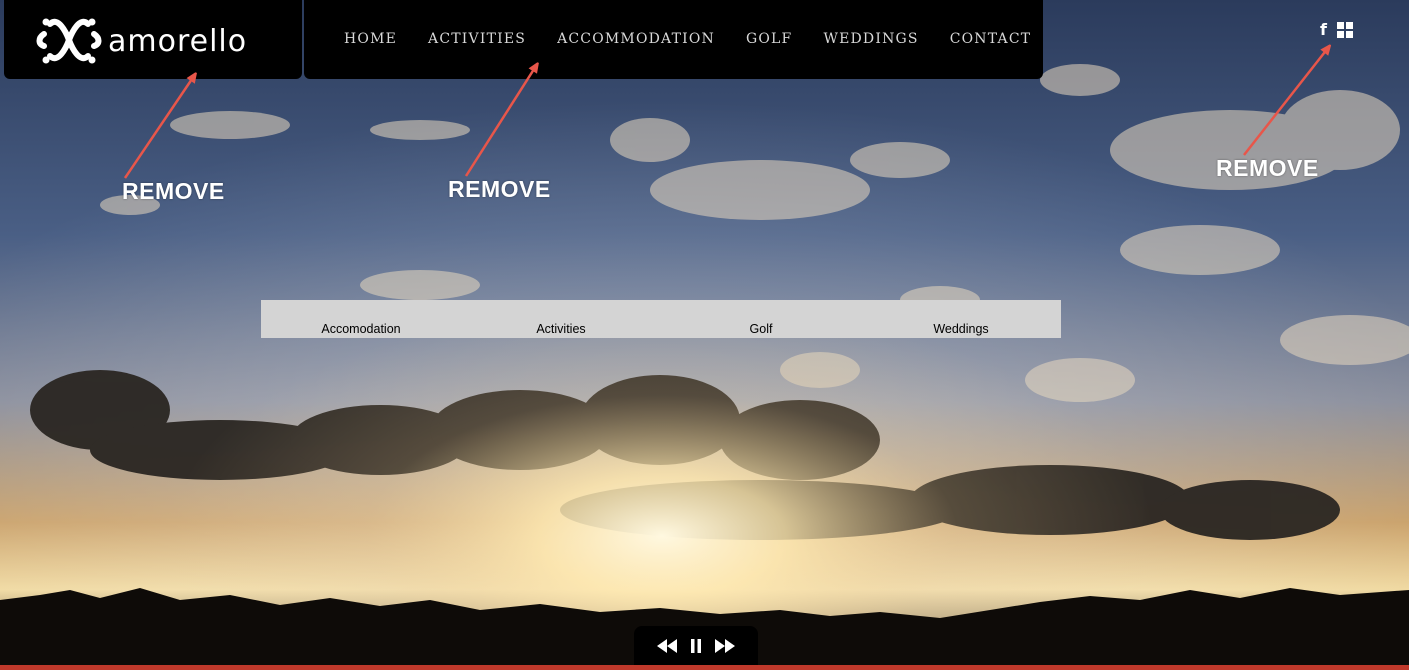 The height and width of the screenshot is (670, 1409). Describe the element at coordinates (477, 39) in the screenshot. I see `nav-item-activities: ACTIVITIES` at that location.